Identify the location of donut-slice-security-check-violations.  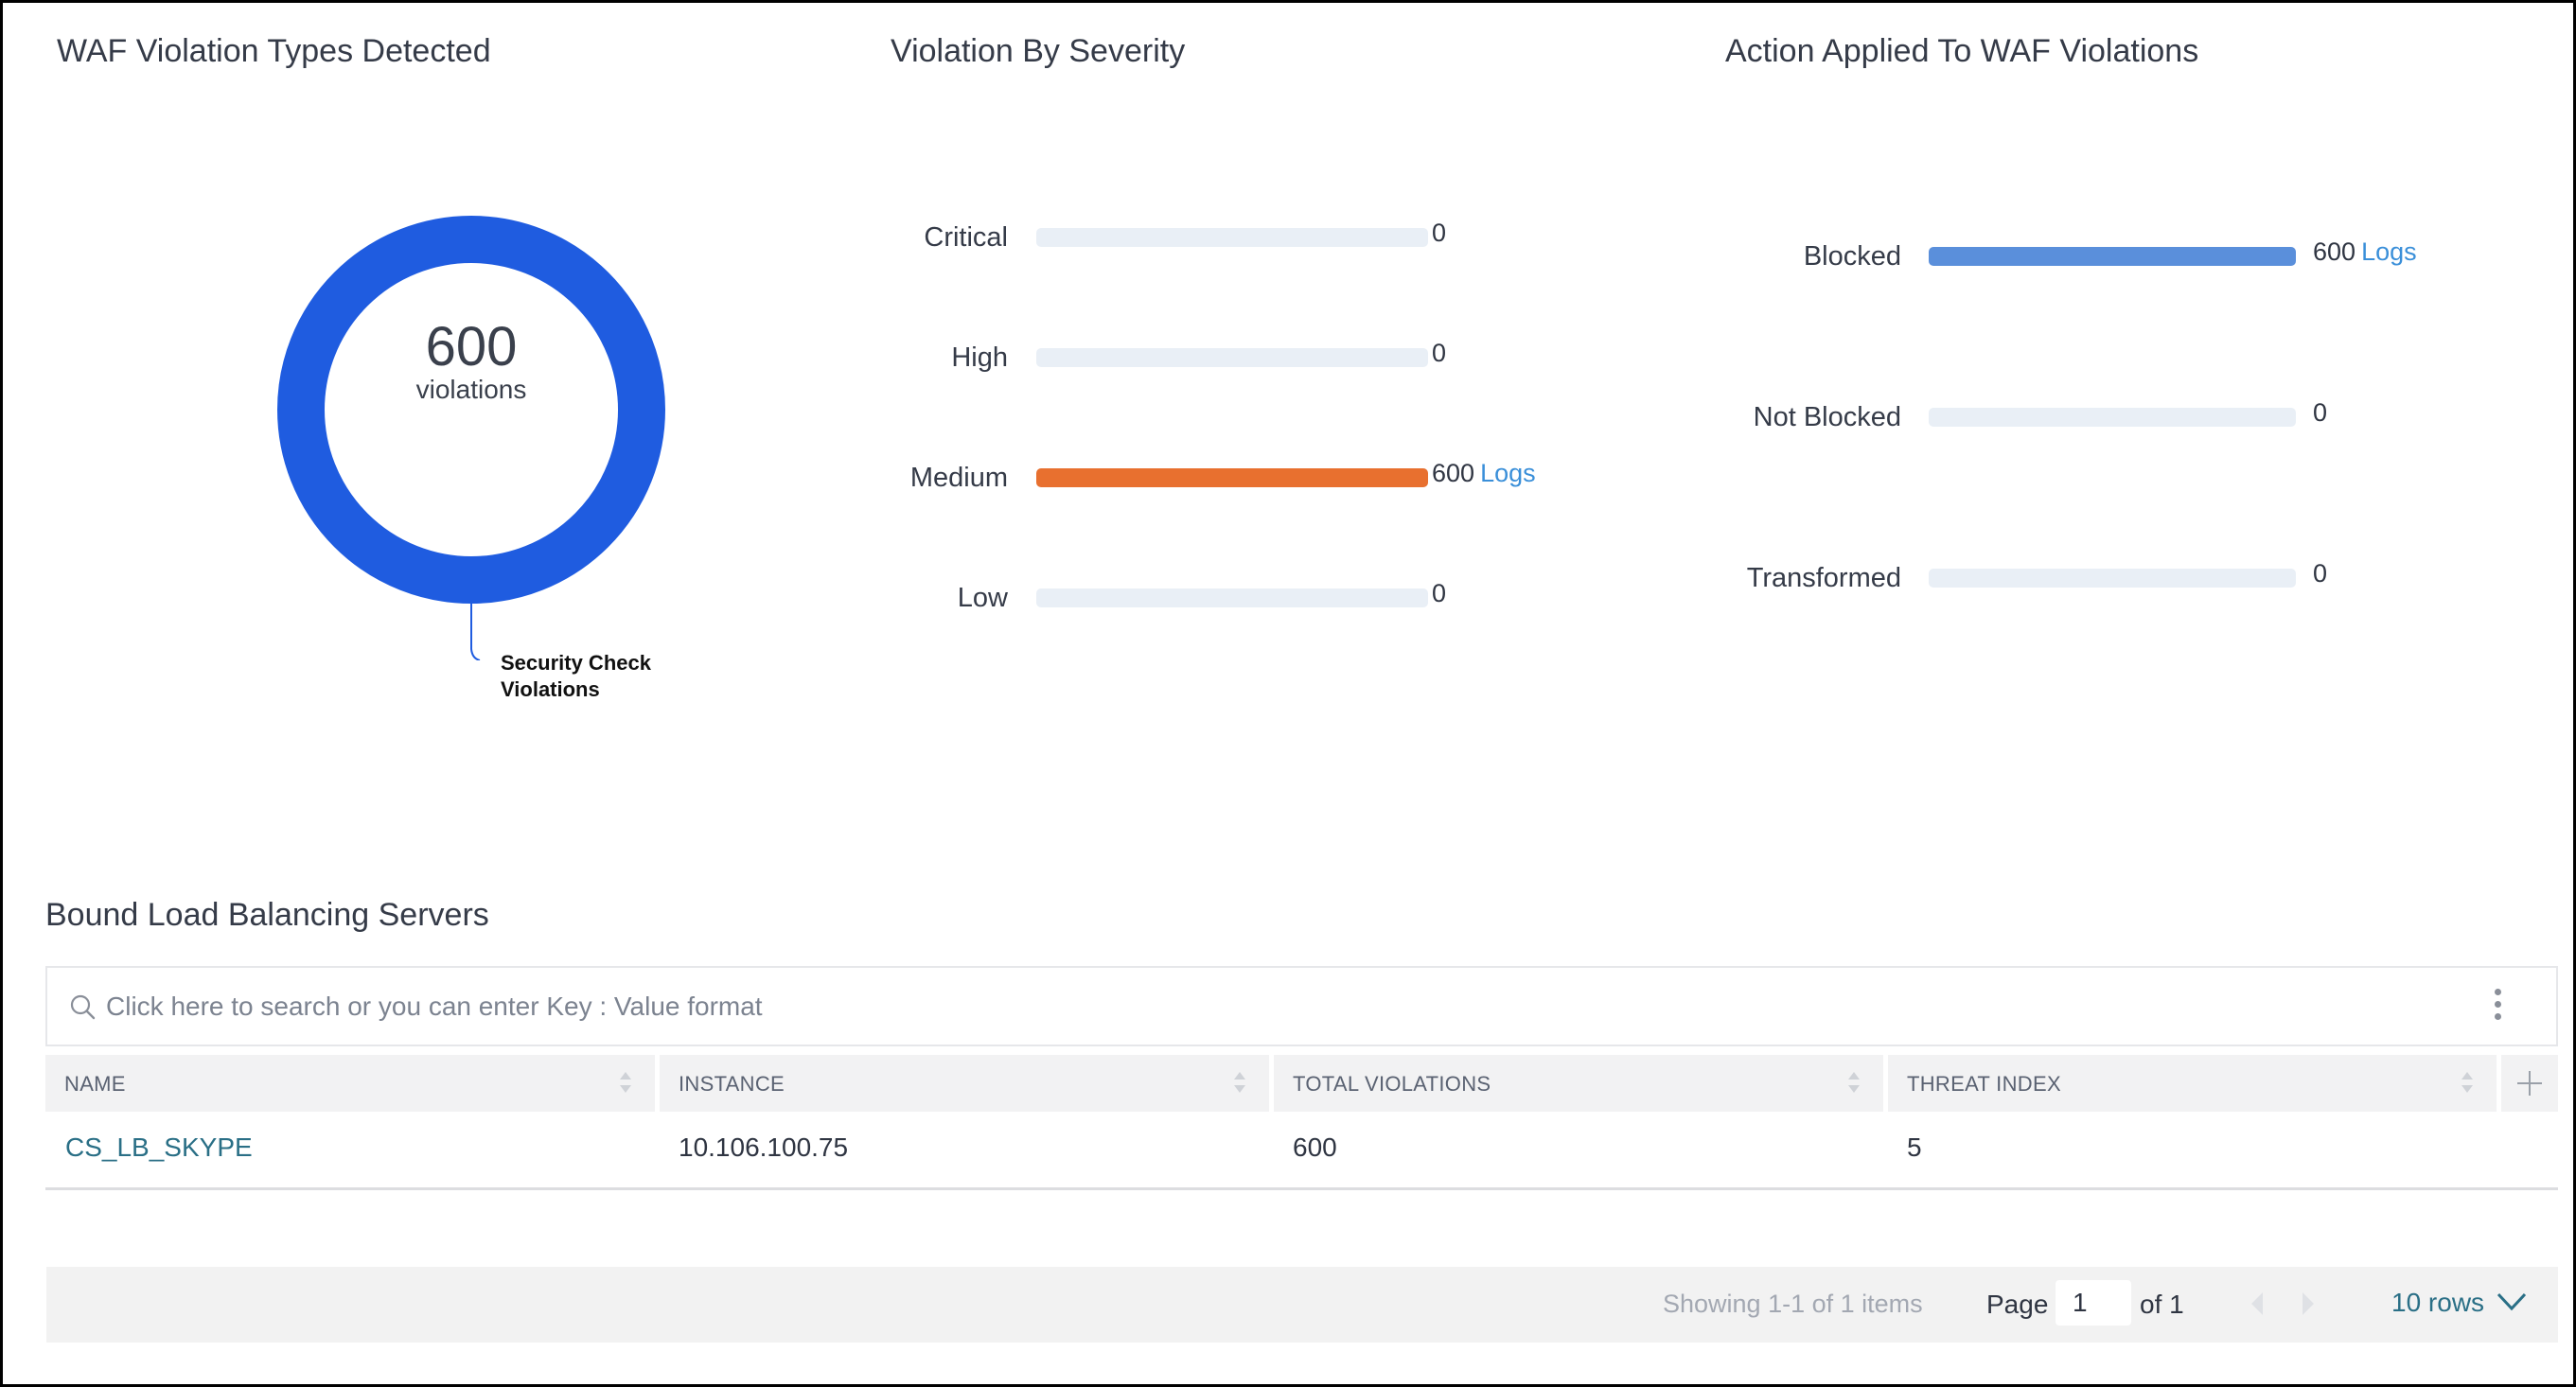
(471, 410).